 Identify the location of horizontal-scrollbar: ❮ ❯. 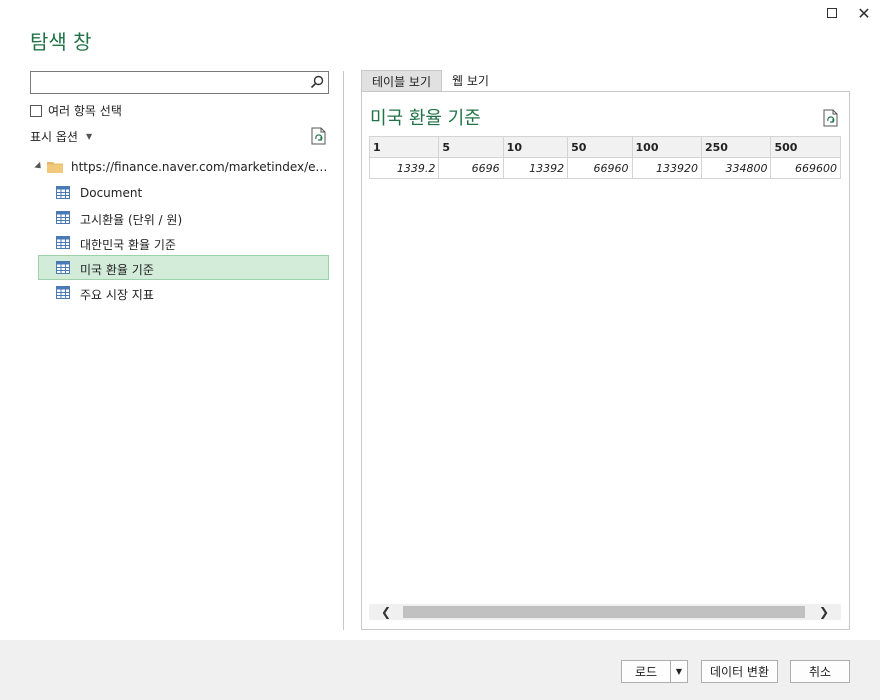
(605, 612).